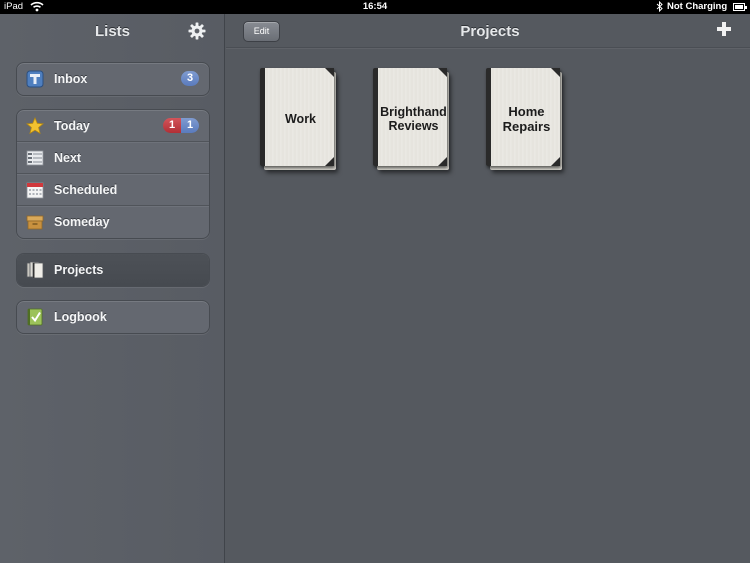  What do you see at coordinates (86, 190) in the screenshot?
I see `sidebar-item-label: Scheduled` at bounding box center [86, 190].